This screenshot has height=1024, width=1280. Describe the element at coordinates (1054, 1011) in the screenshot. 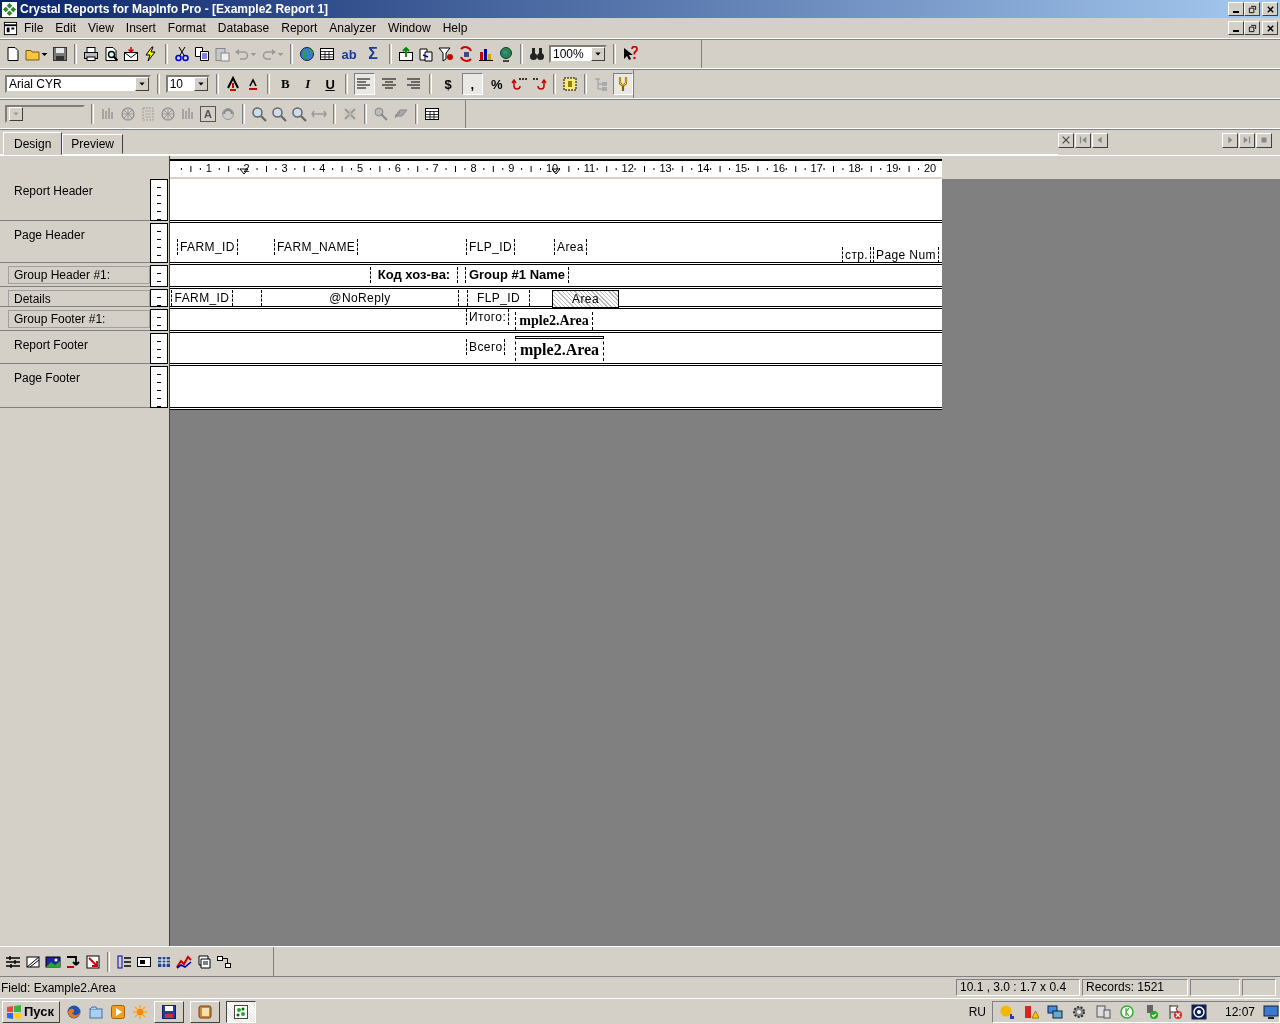

I see `screens-icon` at that location.